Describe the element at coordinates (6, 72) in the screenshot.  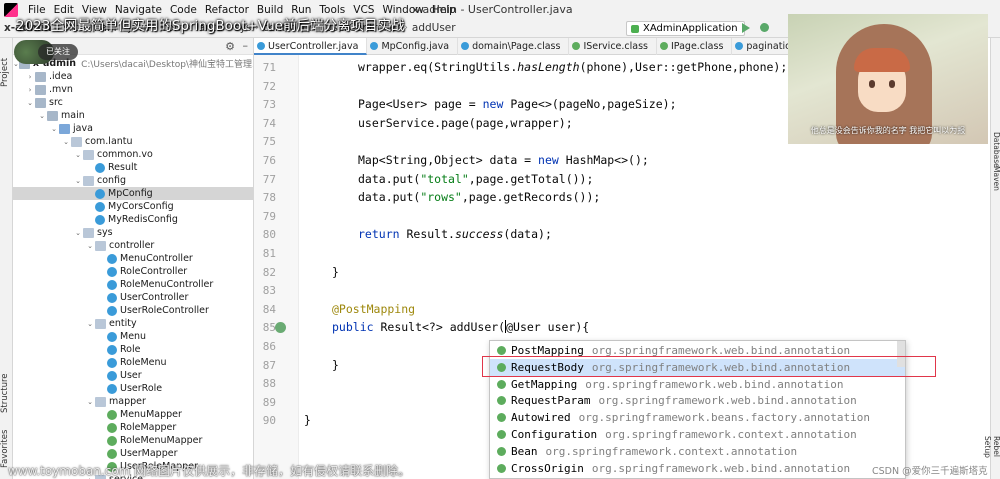
I see `project-tool-tab: Project` at that location.